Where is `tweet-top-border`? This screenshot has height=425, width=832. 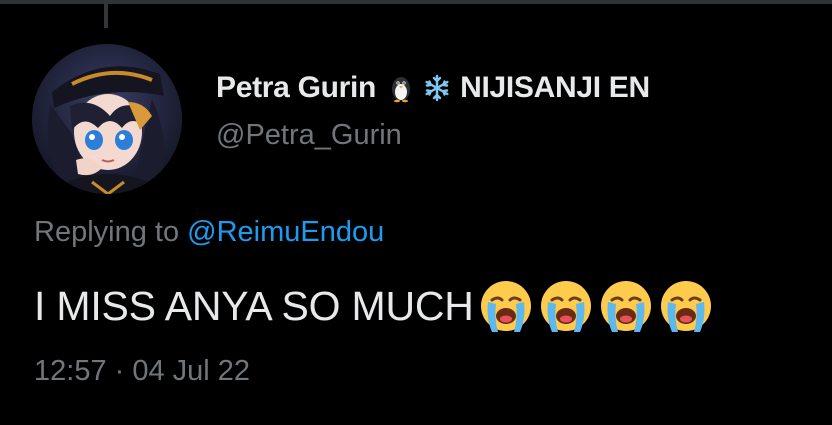
tweet-top-border is located at coordinates (416, 2).